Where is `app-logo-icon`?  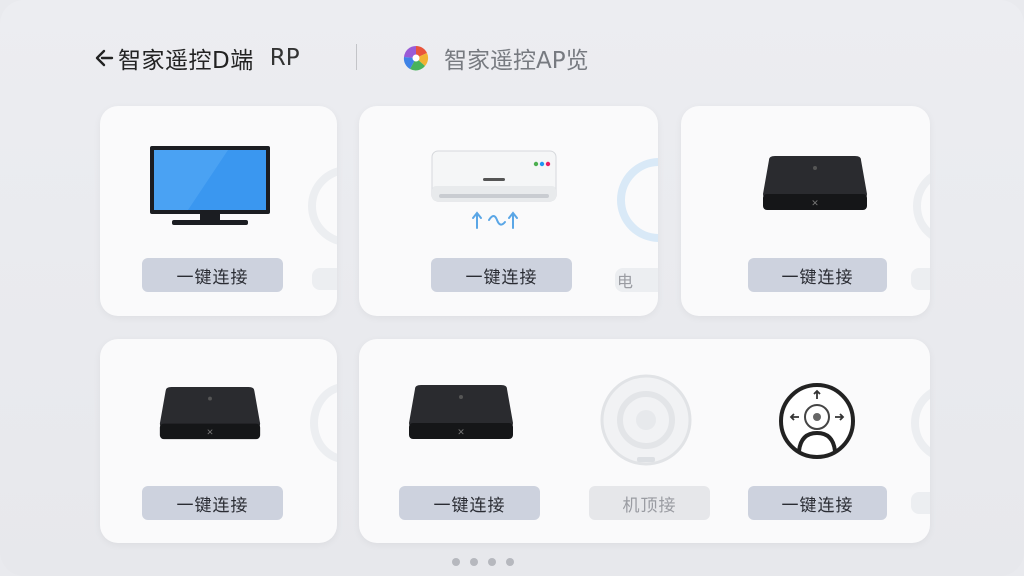
app-logo-icon is located at coordinates (416, 58).